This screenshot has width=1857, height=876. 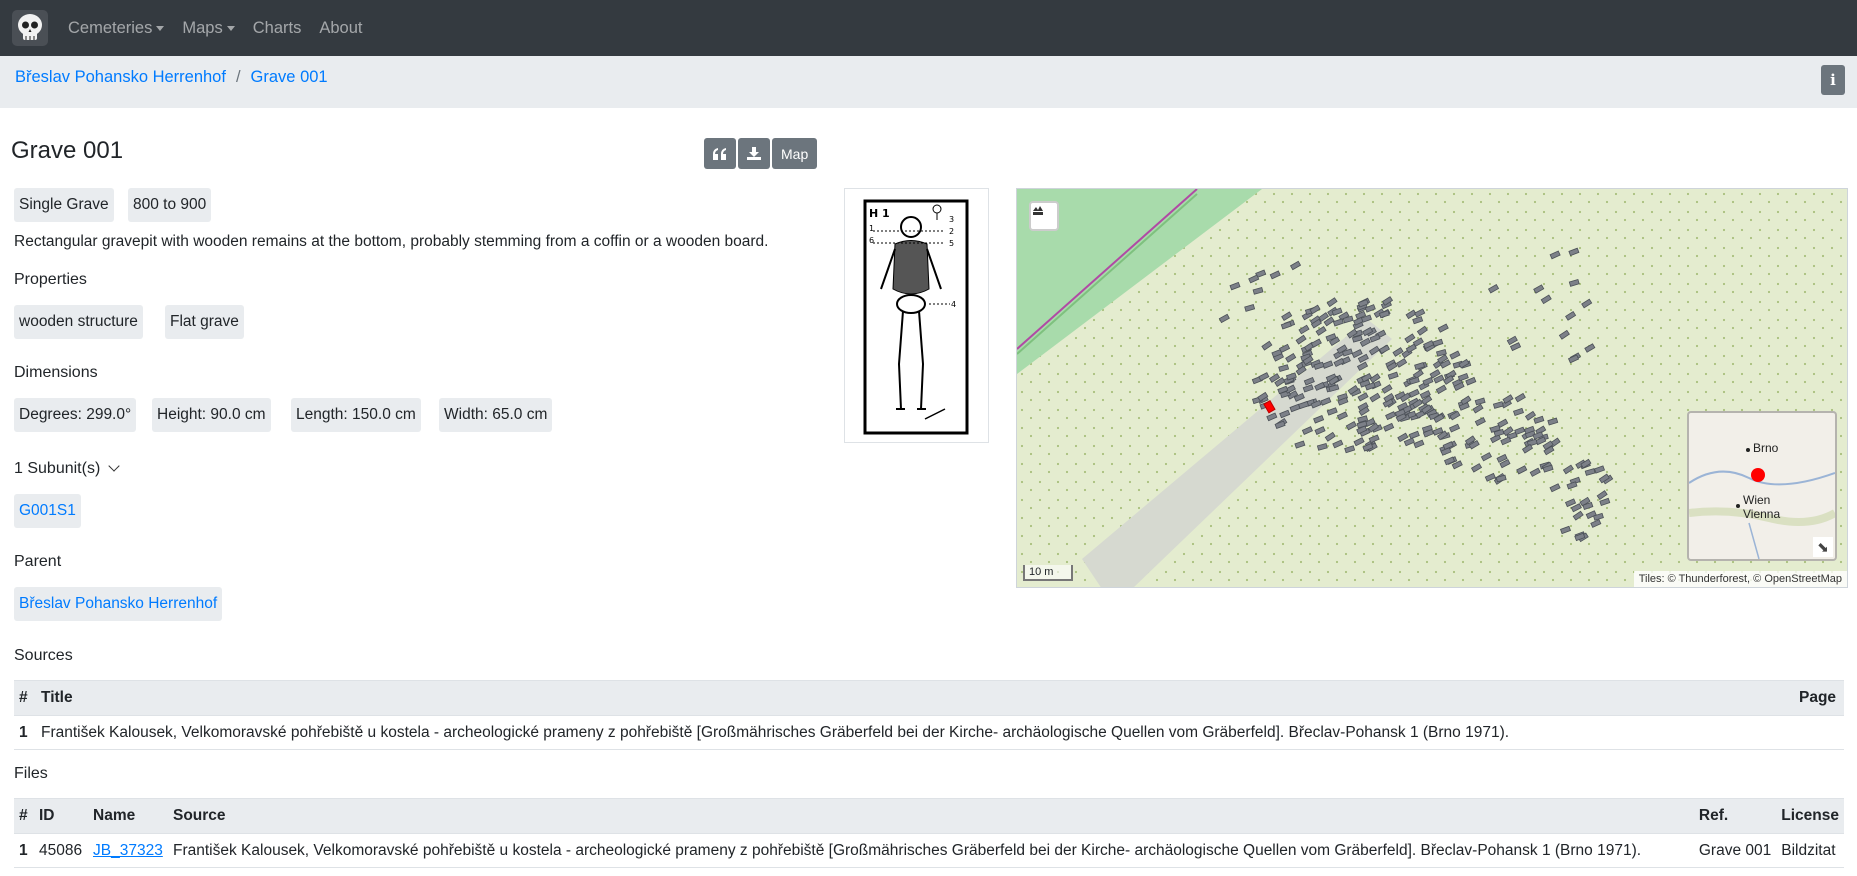 I want to click on nav-maps: Maps, so click(x=208, y=28).